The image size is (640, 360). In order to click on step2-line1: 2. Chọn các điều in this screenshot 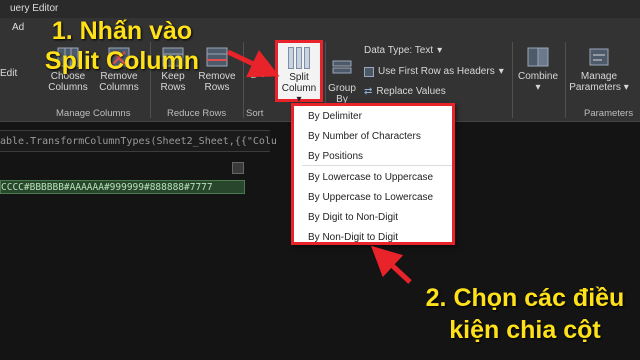, I will do `click(525, 298)`.